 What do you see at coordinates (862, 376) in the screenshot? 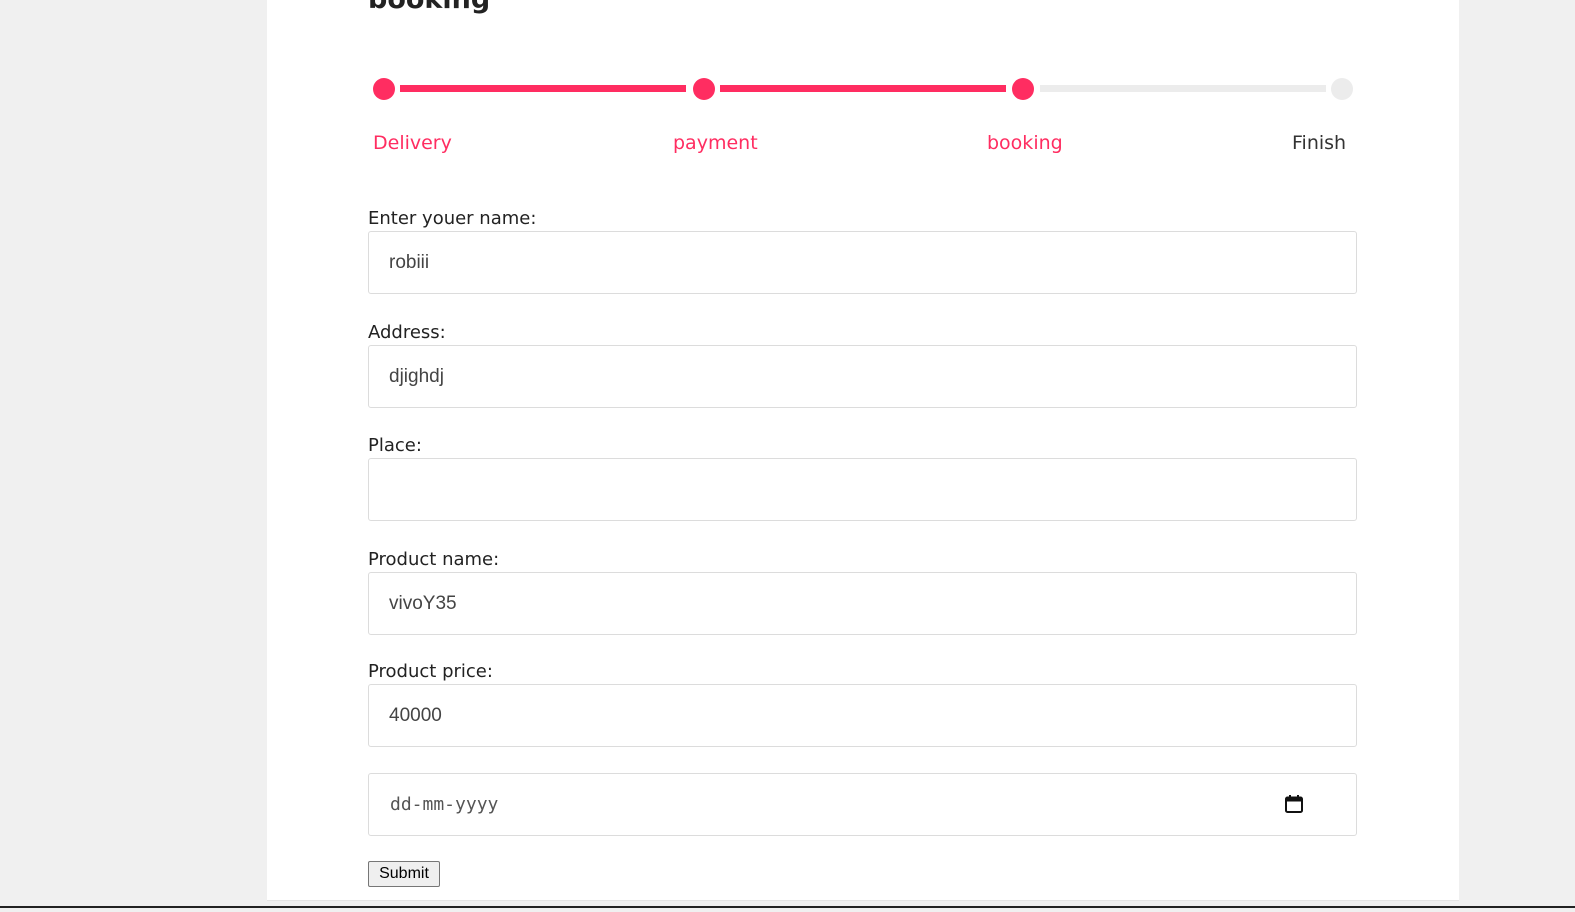
I see `address-input` at bounding box center [862, 376].